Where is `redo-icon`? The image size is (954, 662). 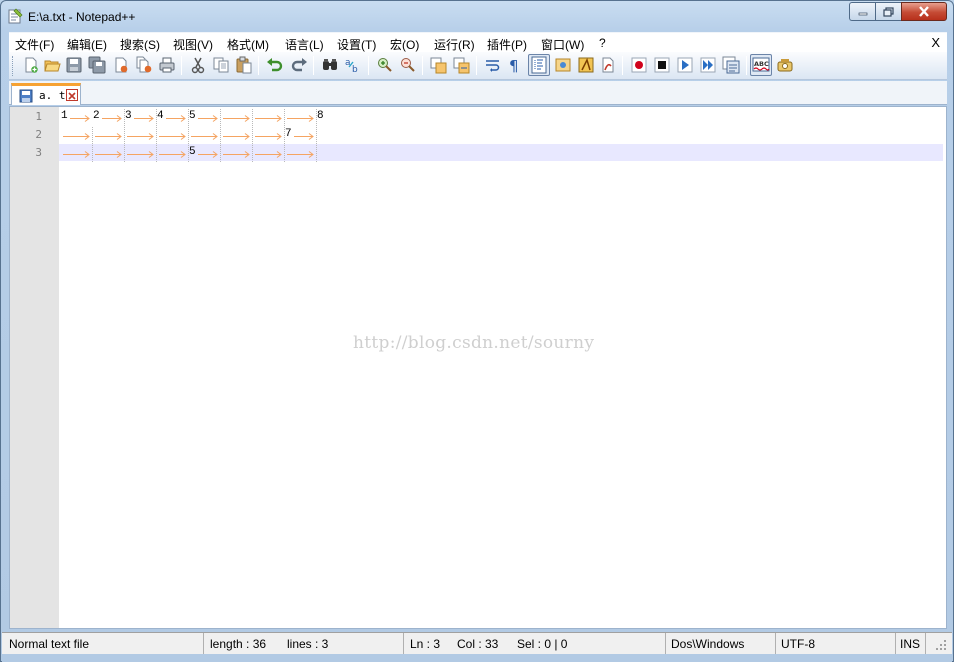 redo-icon is located at coordinates (299, 65).